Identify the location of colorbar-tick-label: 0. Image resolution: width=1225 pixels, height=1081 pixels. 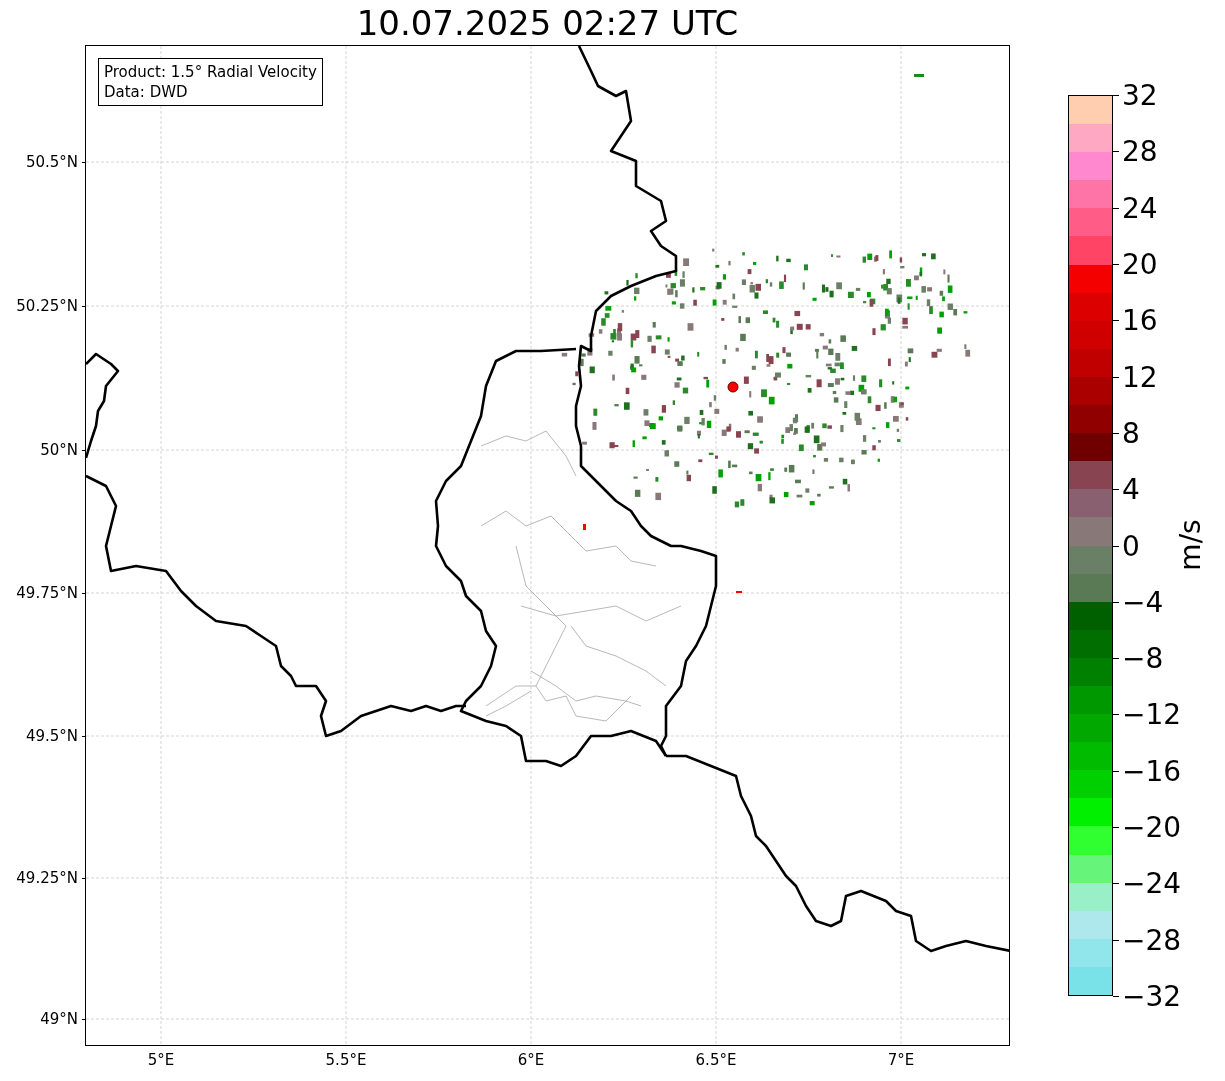
(1131, 545).